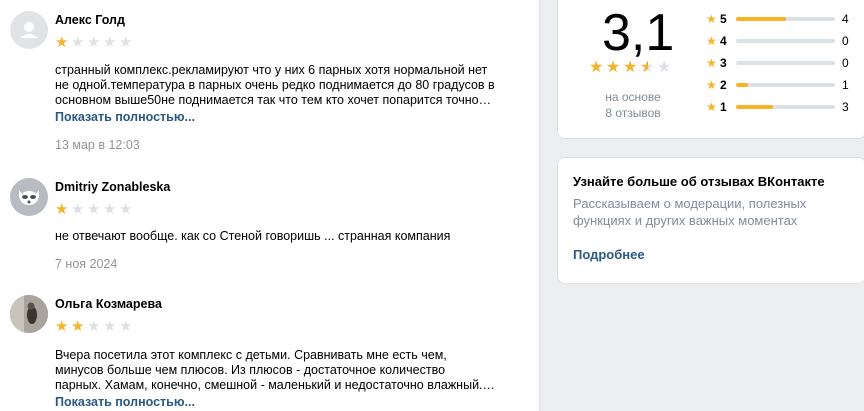 The height and width of the screenshot is (411, 864). What do you see at coordinates (723, 63) in the screenshot?
I see `rating-row-stars: 3` at bounding box center [723, 63].